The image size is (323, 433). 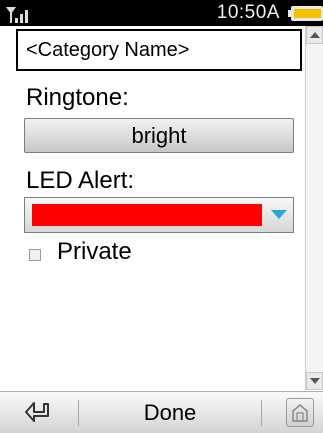 I want to click on ringtone-label: Ringtone:, so click(x=77, y=97).